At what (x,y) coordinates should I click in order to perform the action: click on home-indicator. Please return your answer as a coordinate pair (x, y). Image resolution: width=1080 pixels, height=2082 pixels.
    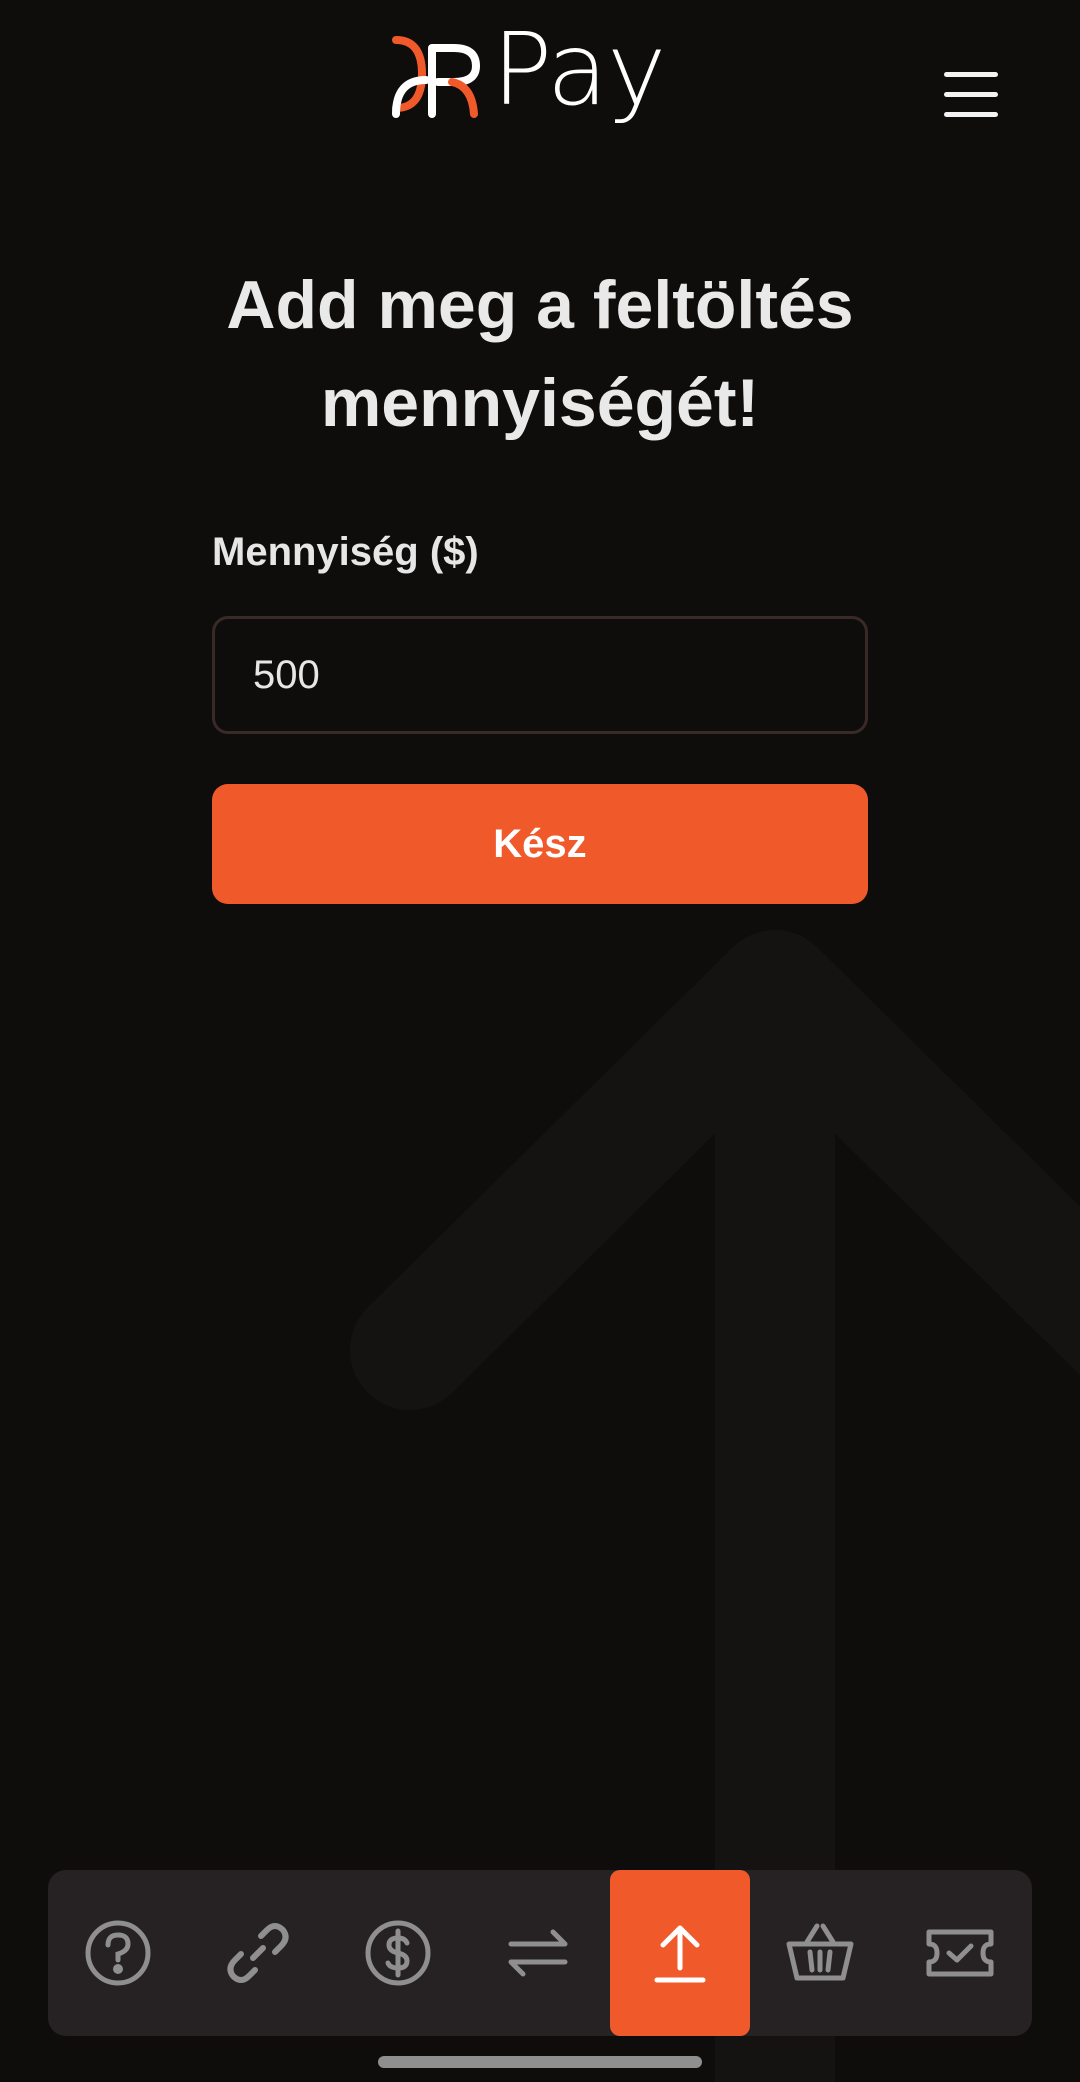
    Looking at the image, I should click on (540, 2062).